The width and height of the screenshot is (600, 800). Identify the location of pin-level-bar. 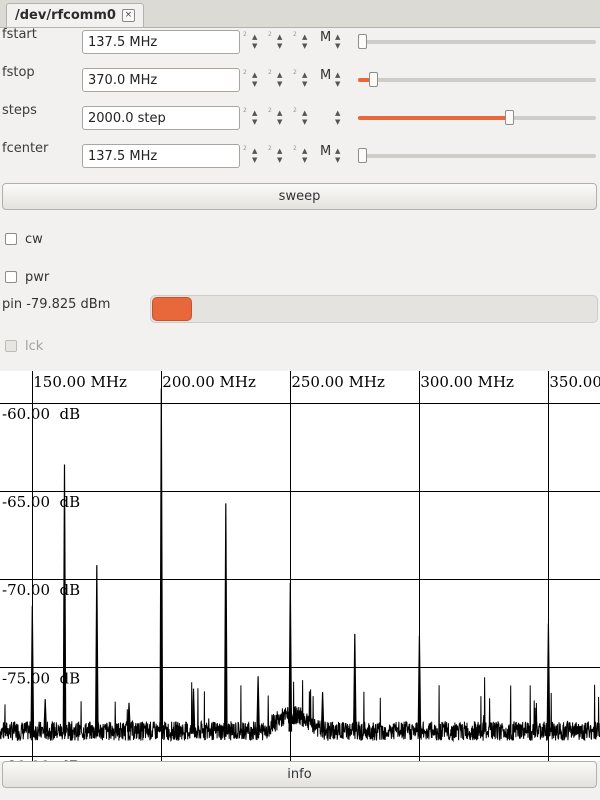
(374, 309).